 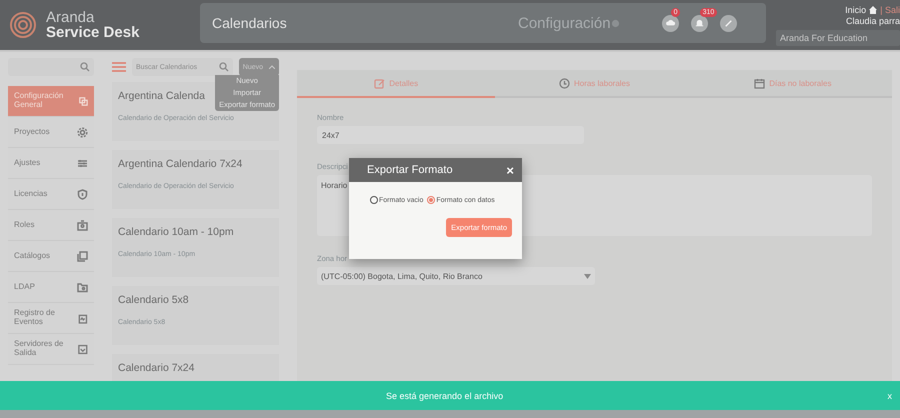 What do you see at coordinates (838, 38) in the screenshot?
I see `tenant-select: Aranda For Education` at bounding box center [838, 38].